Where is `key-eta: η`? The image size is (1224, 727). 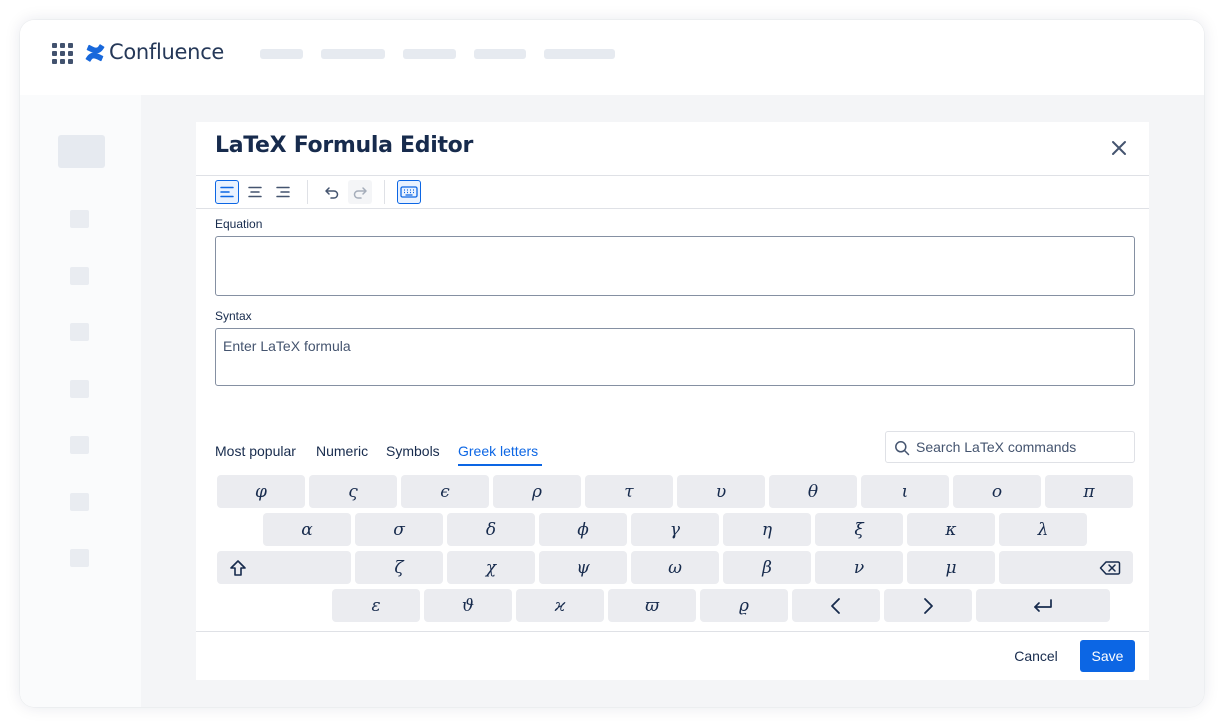
key-eta: η is located at coordinates (767, 529).